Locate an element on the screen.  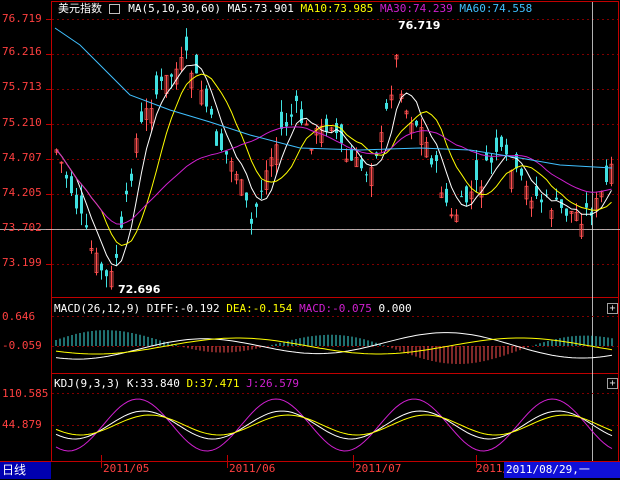
kdj-d: D:37.471 is located at coordinates (213, 383).